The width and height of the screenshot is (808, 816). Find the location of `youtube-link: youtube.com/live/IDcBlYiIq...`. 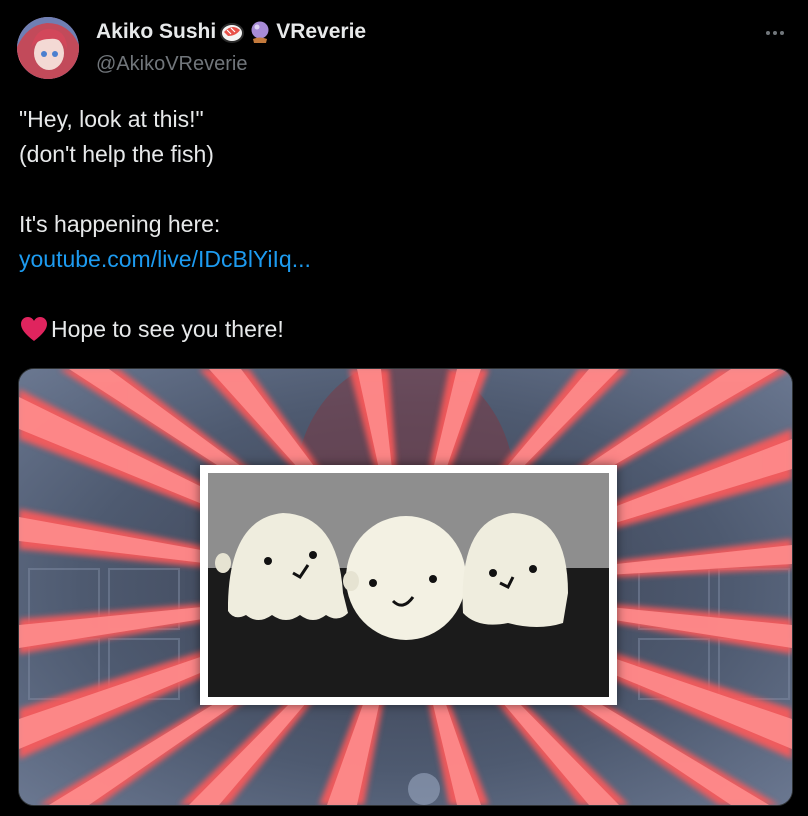

youtube-link: youtube.com/live/IDcBlYiIq... is located at coordinates (165, 259).